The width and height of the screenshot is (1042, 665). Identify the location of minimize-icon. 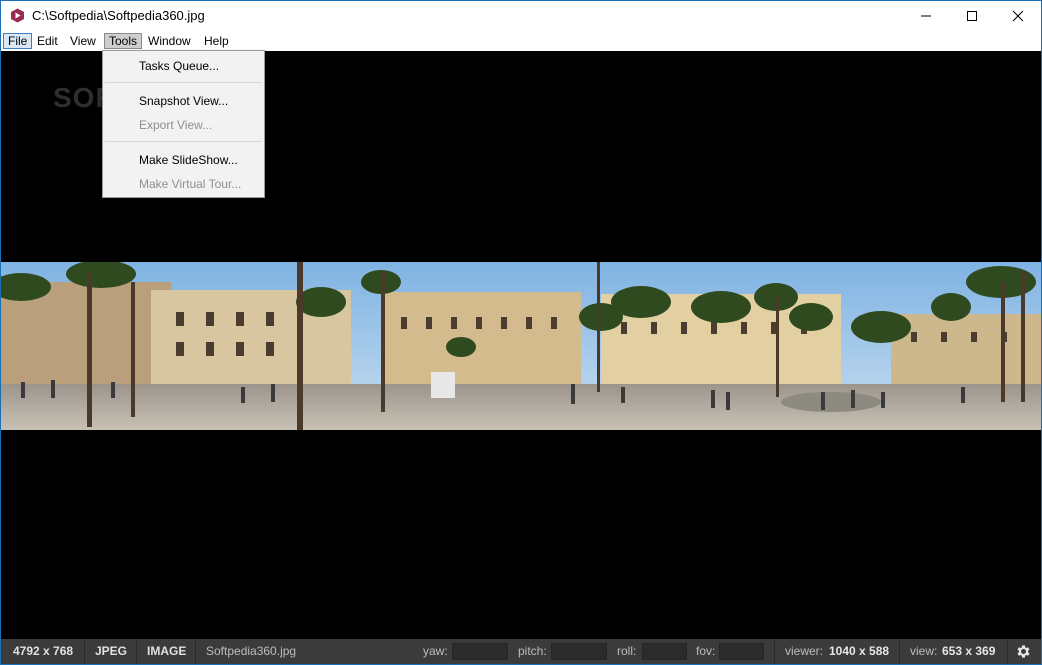
(926, 16).